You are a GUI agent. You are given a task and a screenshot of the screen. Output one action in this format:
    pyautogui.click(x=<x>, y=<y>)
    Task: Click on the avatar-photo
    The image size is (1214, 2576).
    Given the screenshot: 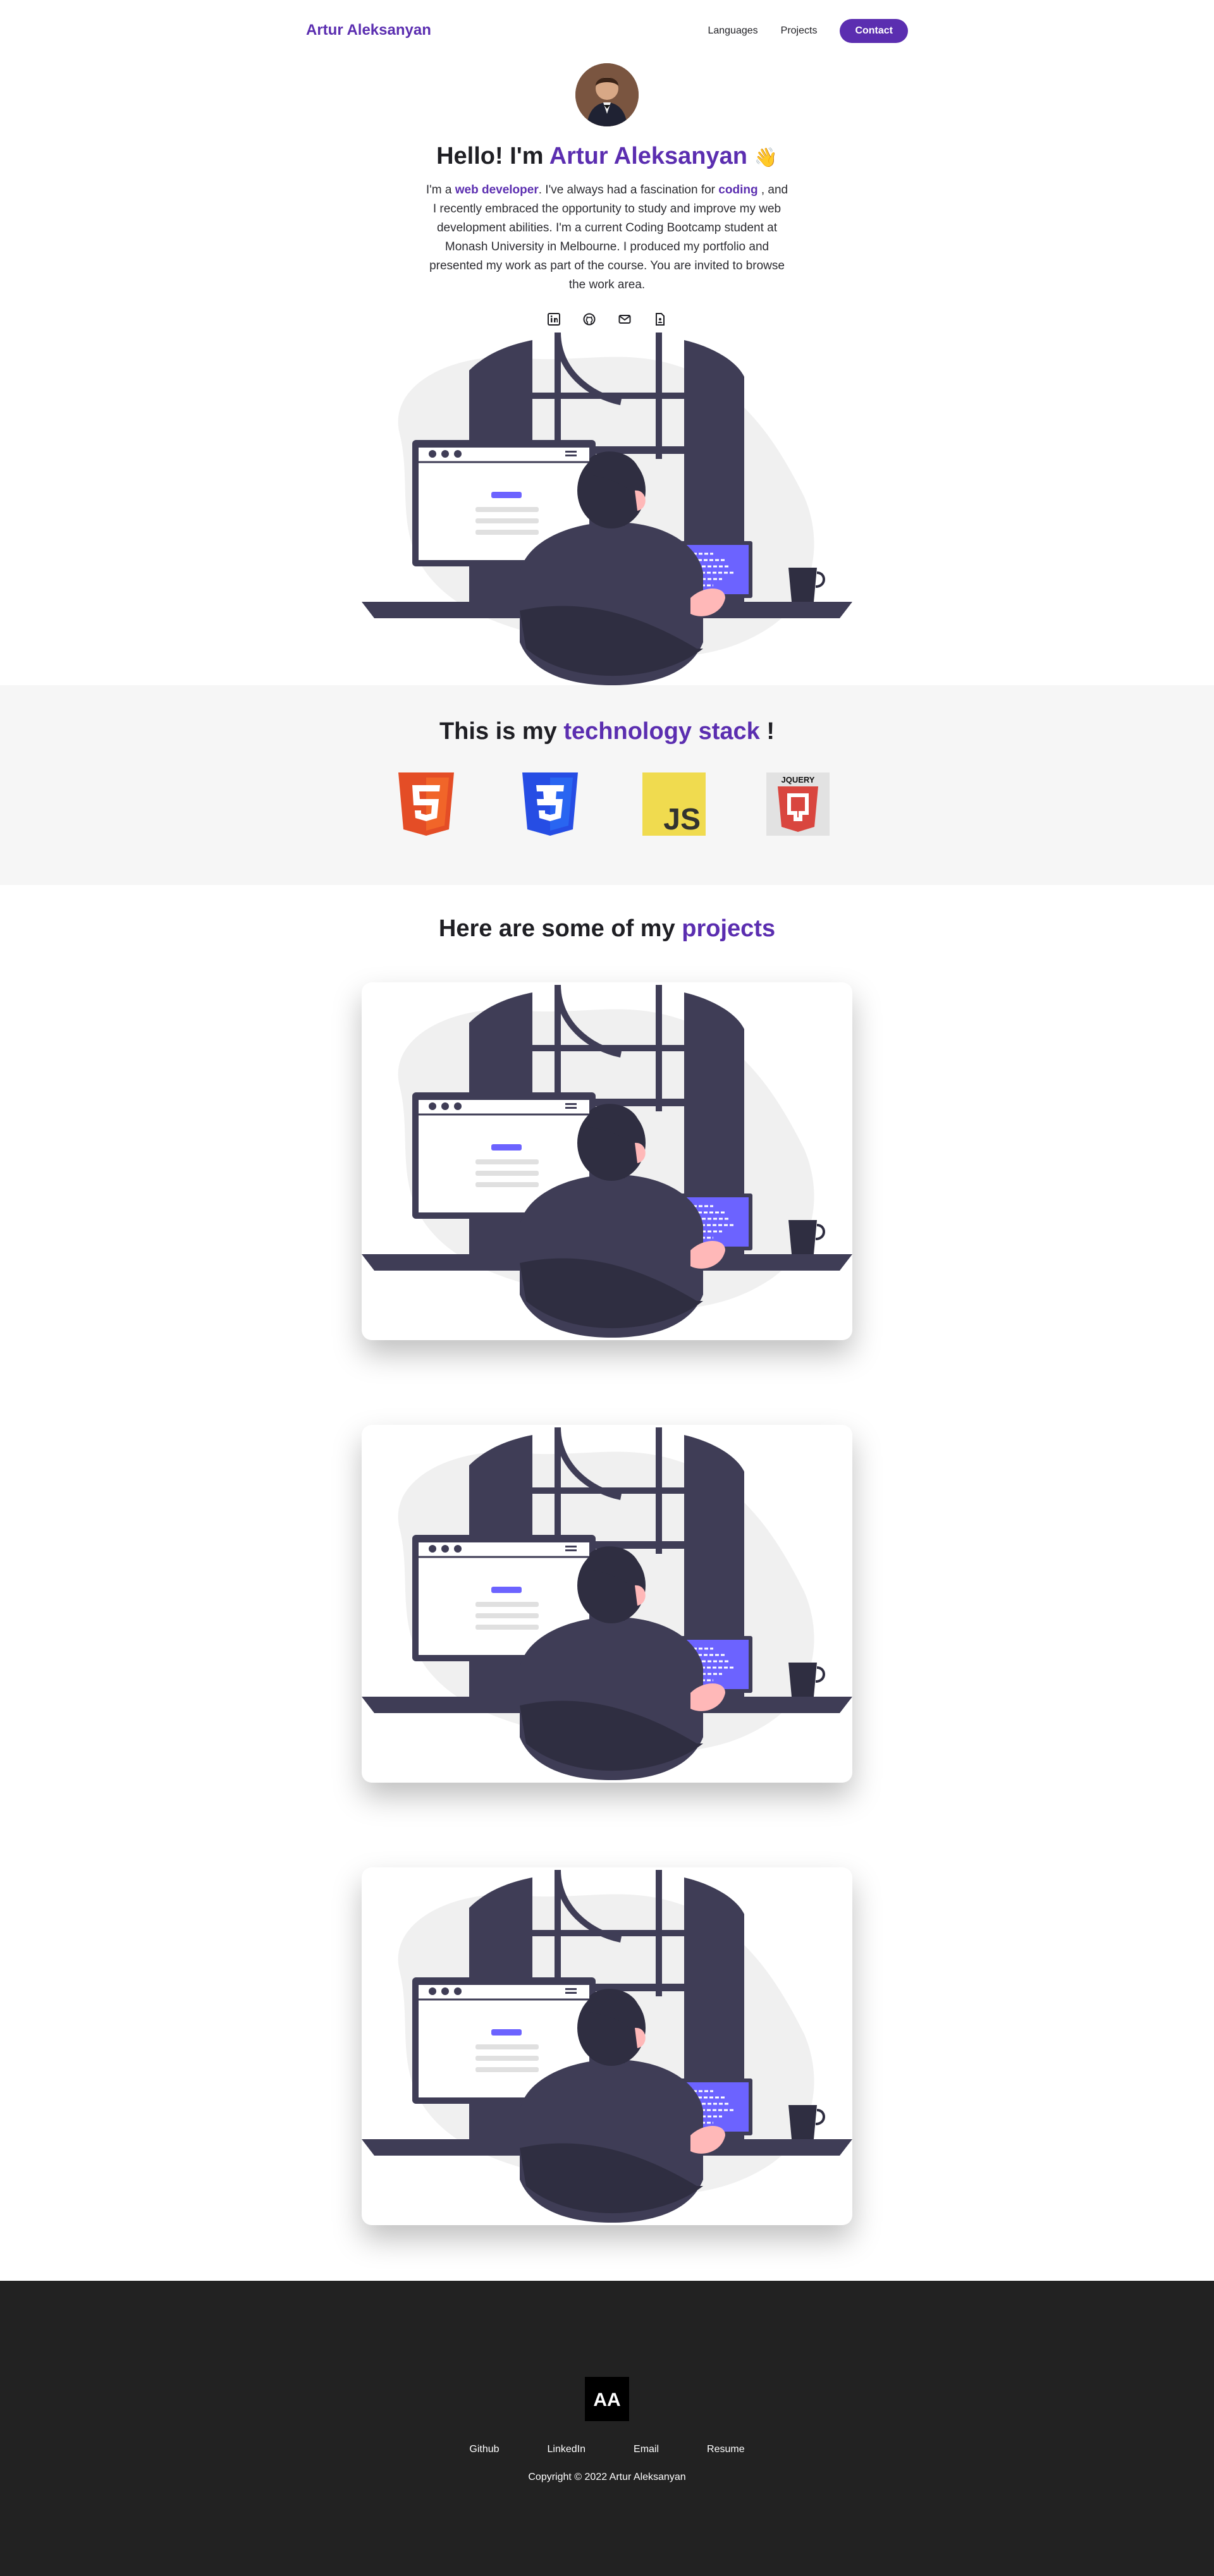 What is the action you would take?
    pyautogui.click(x=607, y=94)
    